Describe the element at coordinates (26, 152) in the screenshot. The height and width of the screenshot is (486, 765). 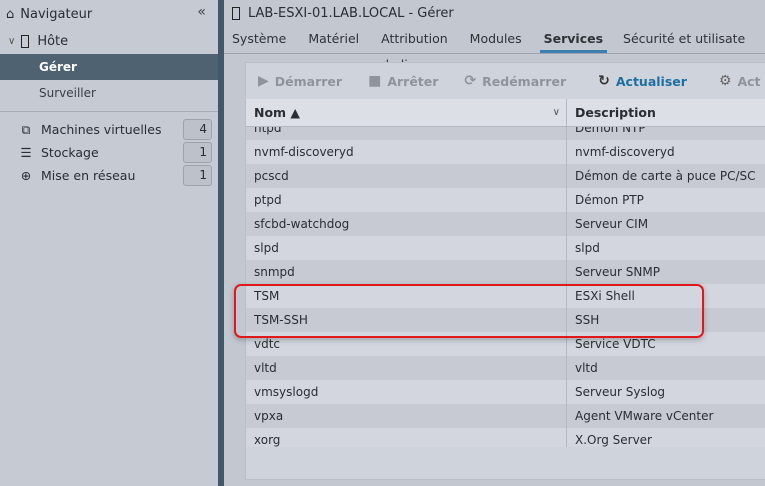
I see `storage-icon: ☰` at that location.